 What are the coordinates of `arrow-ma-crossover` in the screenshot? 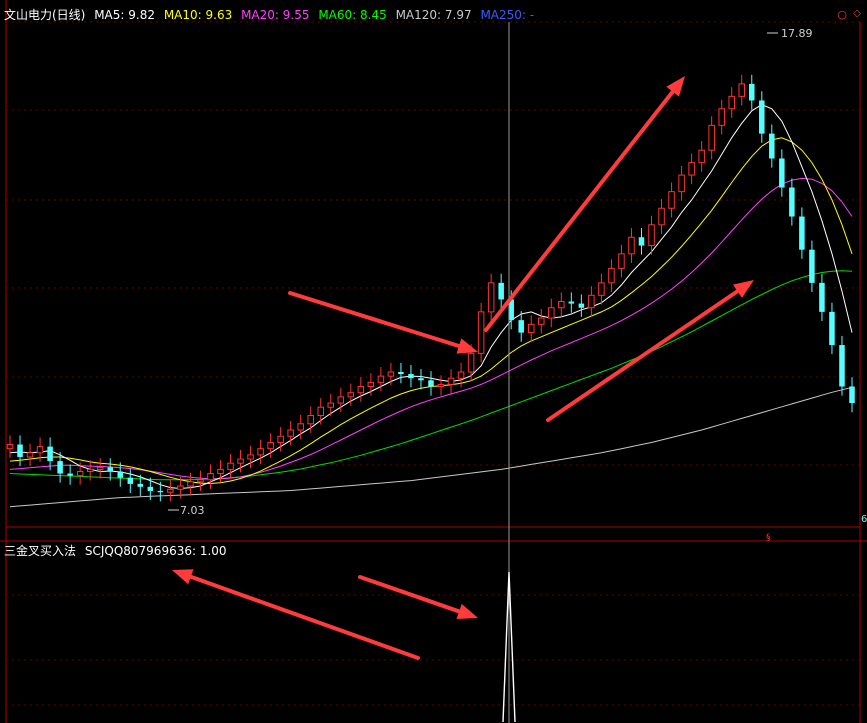 It's located at (650, 351).